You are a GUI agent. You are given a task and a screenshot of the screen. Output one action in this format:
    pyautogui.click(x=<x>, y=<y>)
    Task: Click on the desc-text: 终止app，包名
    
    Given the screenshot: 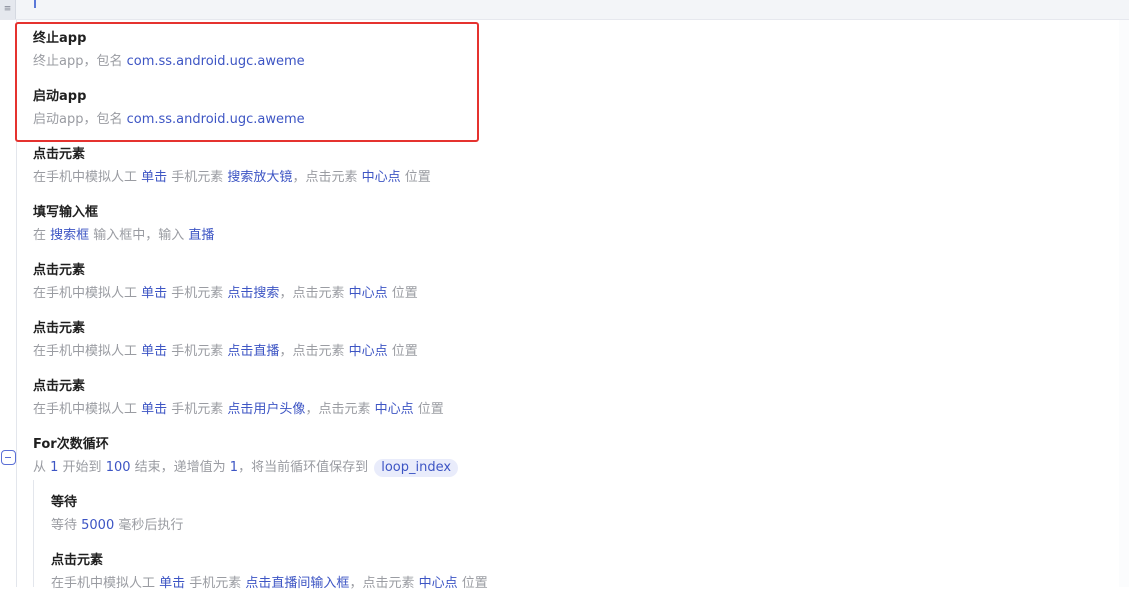 What is the action you would take?
    pyautogui.click(x=80, y=61)
    